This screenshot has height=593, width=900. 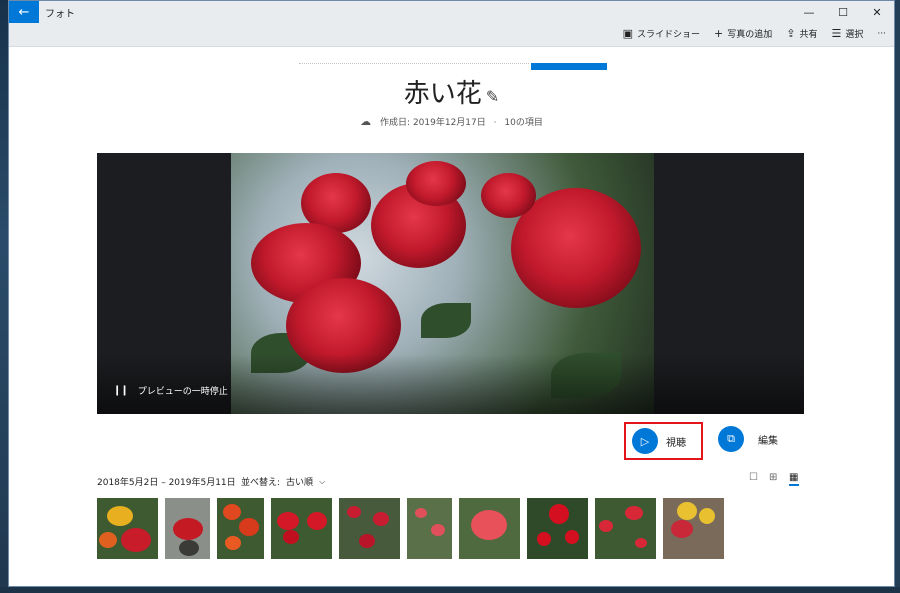 I want to click on add-photos-label: 写真の追加, so click(x=750, y=35).